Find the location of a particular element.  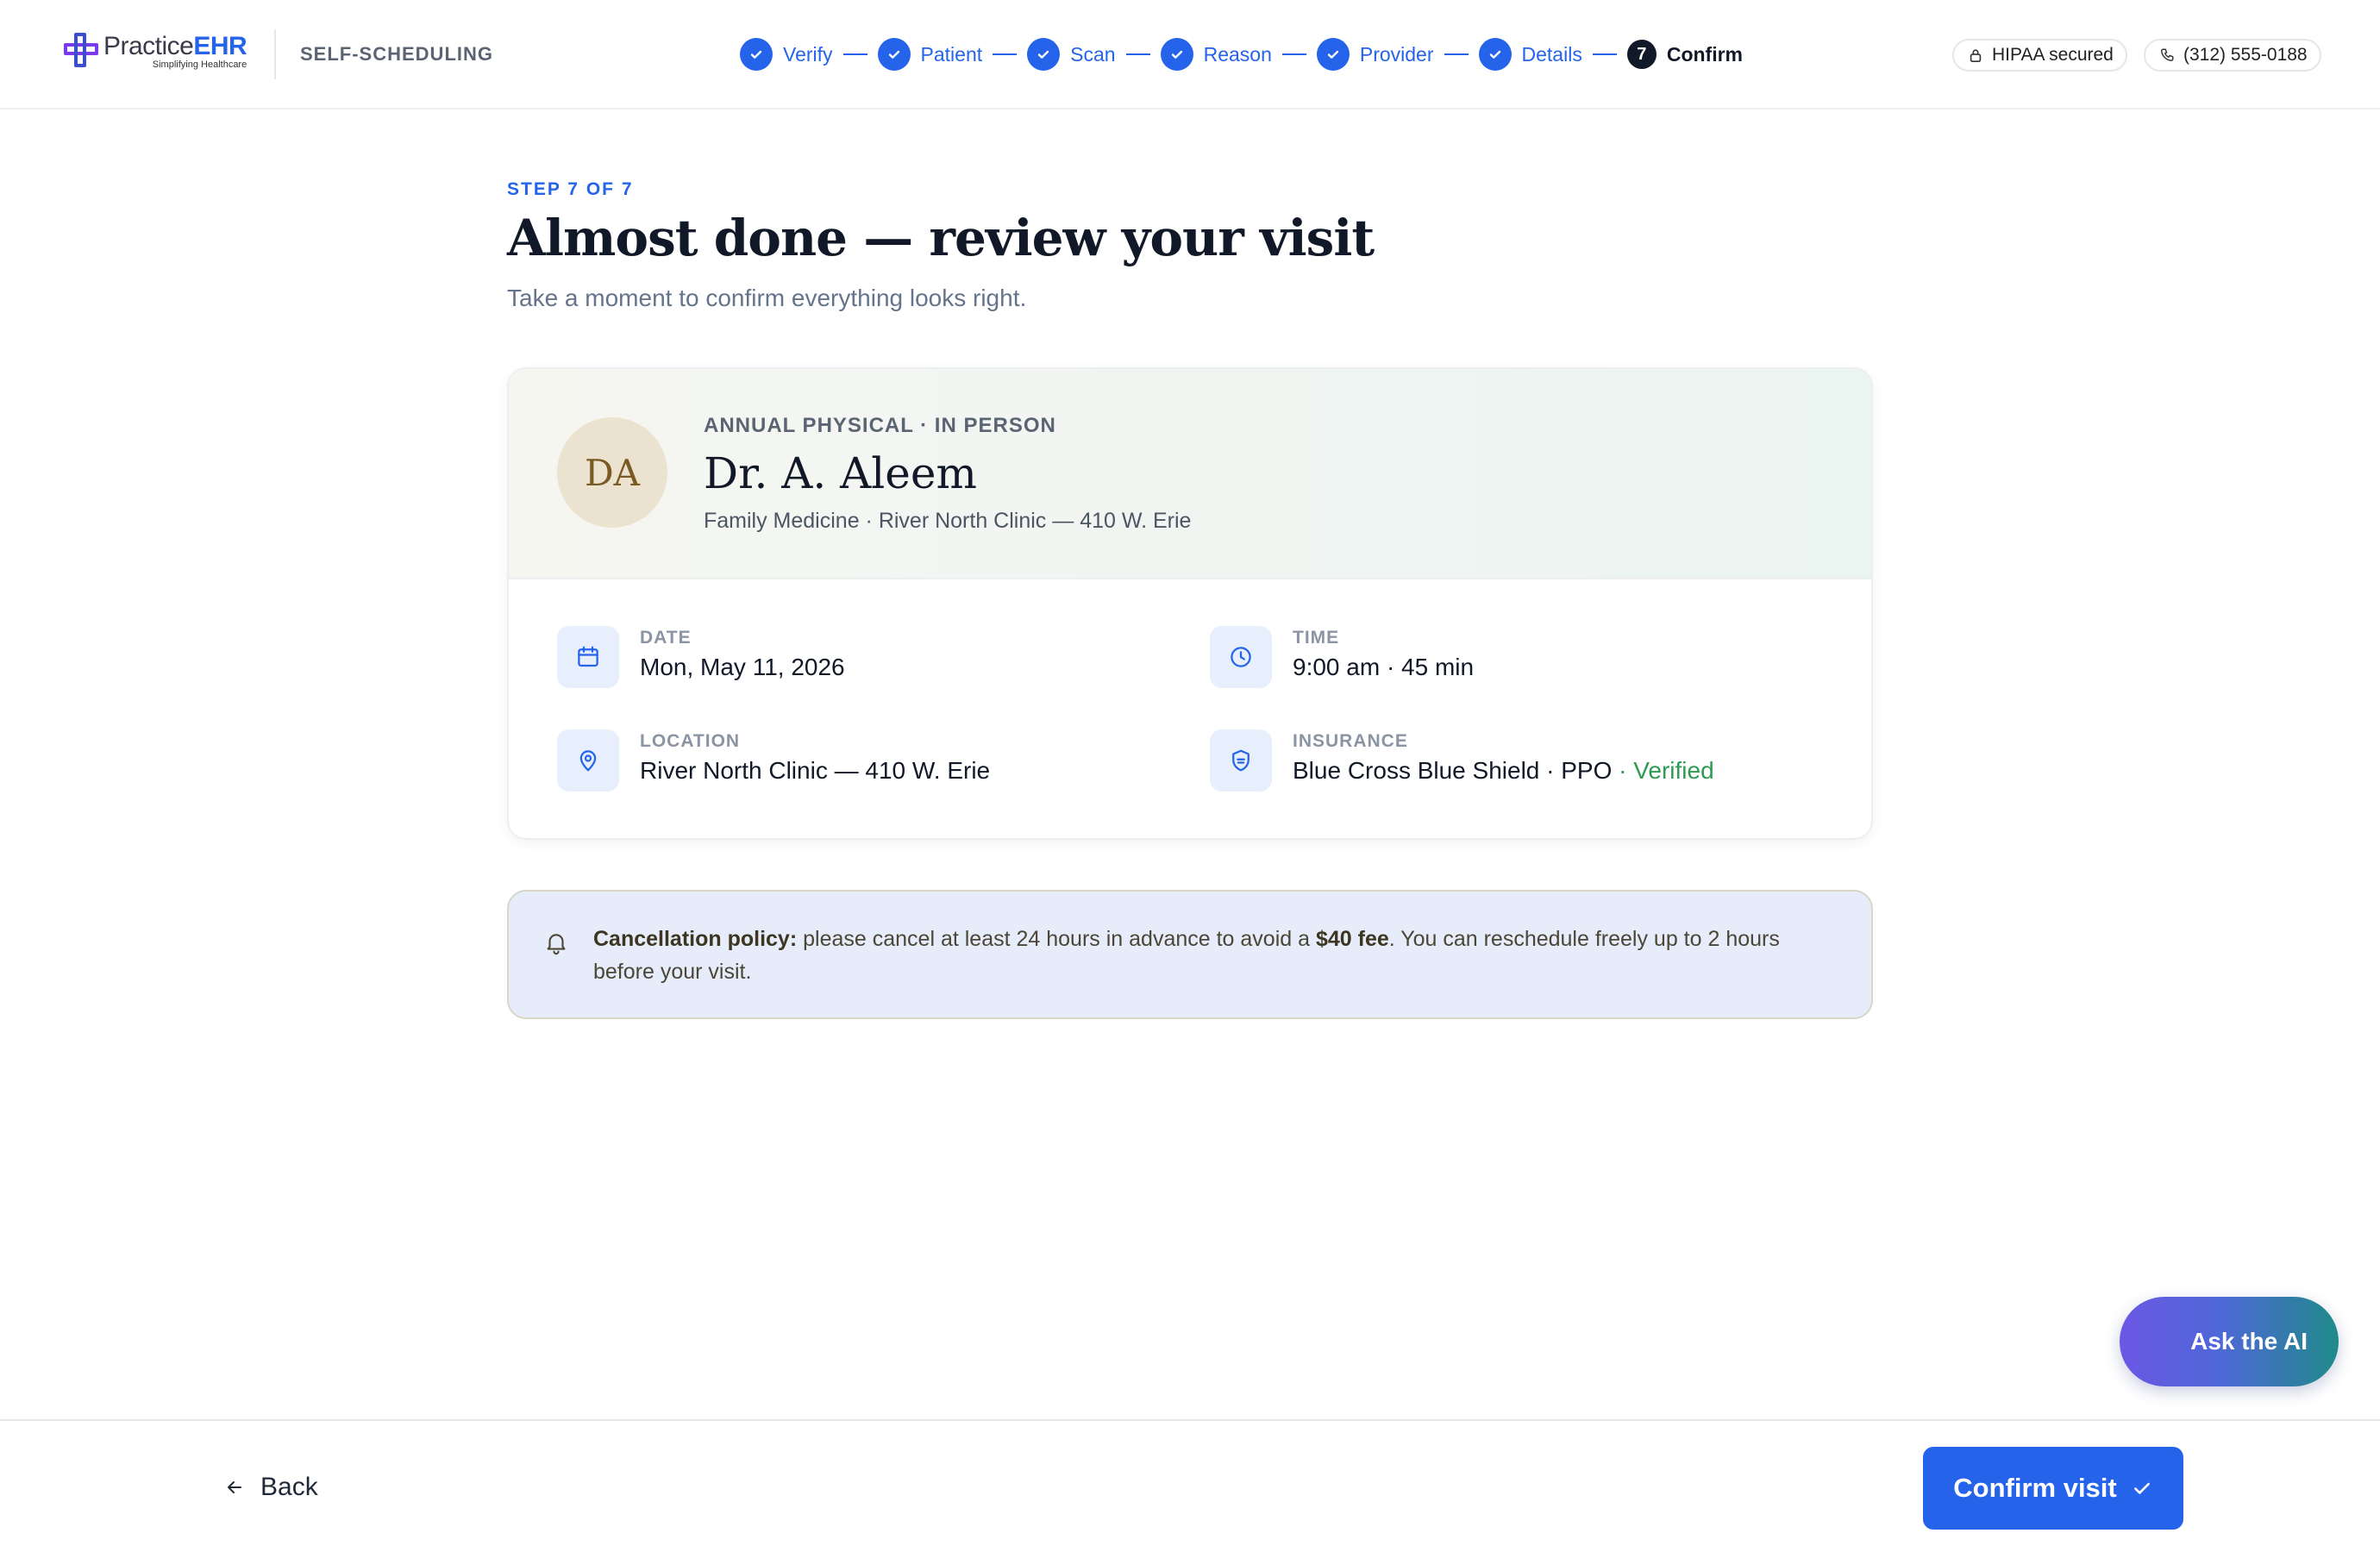

avatar: DA is located at coordinates (612, 472).